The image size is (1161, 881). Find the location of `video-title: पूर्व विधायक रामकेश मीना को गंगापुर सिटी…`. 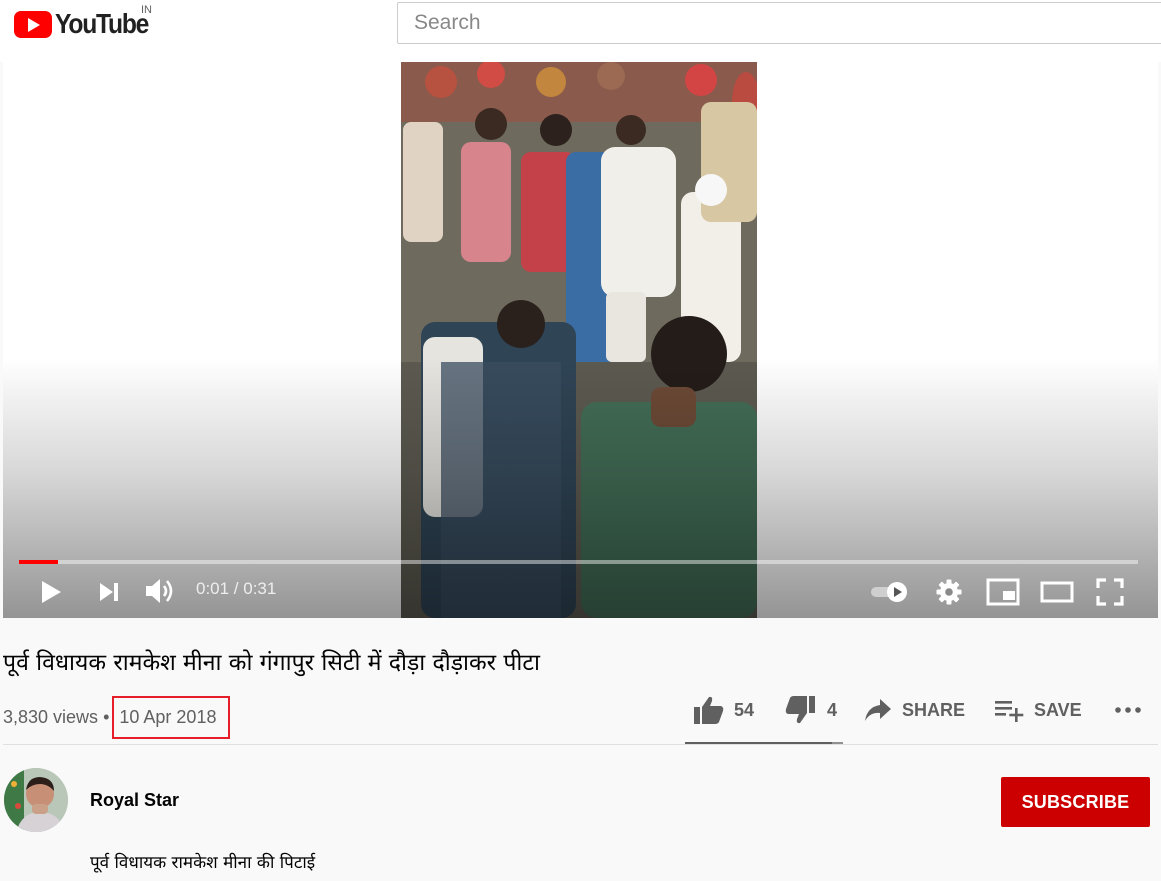

video-title: पूर्व विधायक रामकेश मीना को गंगापुर सिटी… is located at coordinates (271, 663).